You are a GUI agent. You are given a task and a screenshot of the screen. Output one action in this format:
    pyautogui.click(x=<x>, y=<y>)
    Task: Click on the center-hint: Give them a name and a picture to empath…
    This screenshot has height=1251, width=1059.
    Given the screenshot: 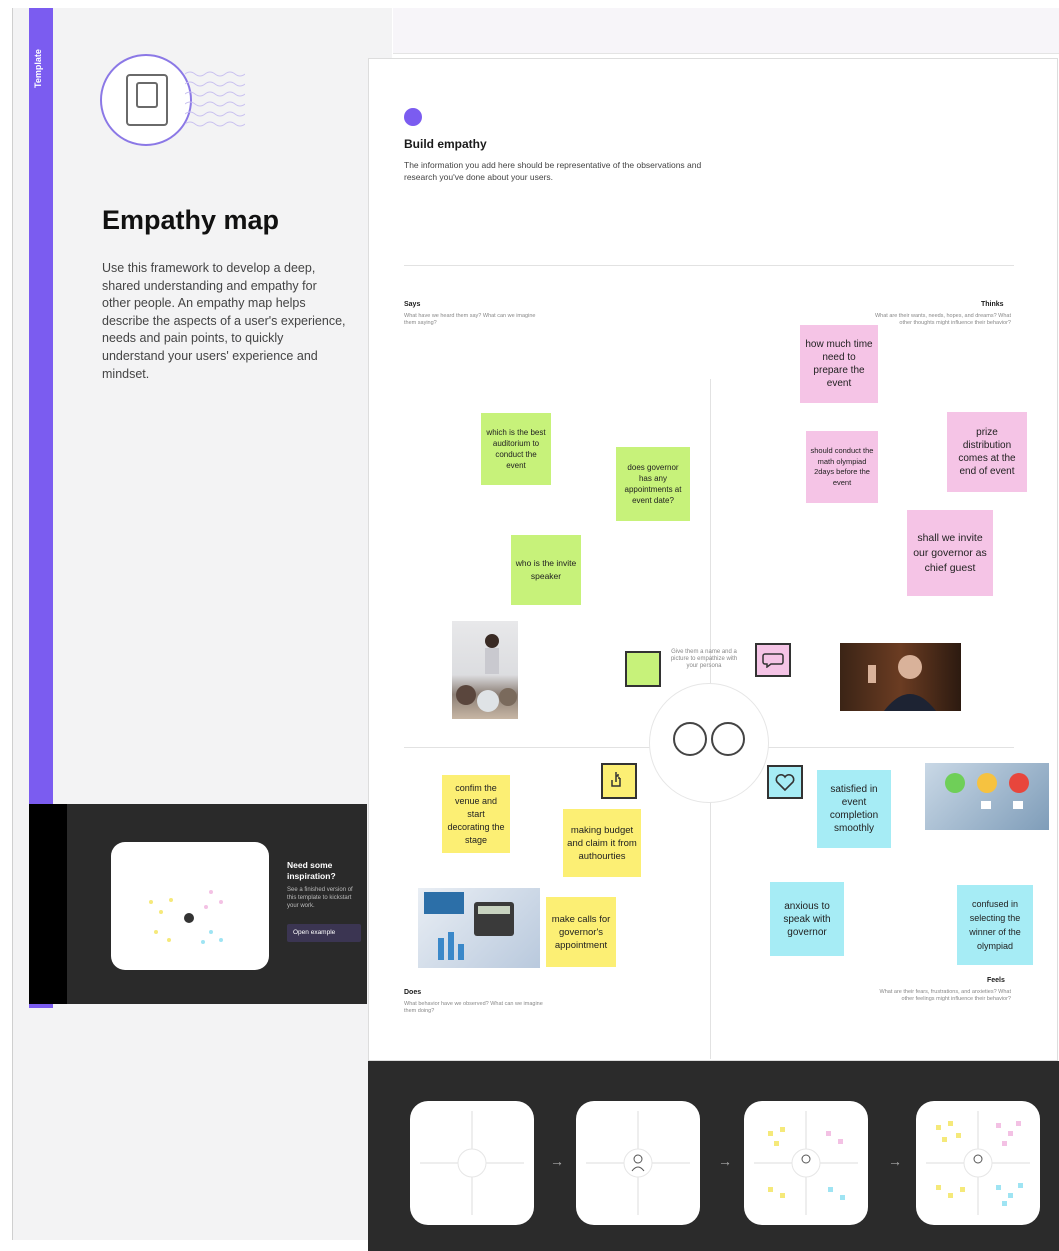 What is the action you would take?
    pyautogui.click(x=704, y=659)
    